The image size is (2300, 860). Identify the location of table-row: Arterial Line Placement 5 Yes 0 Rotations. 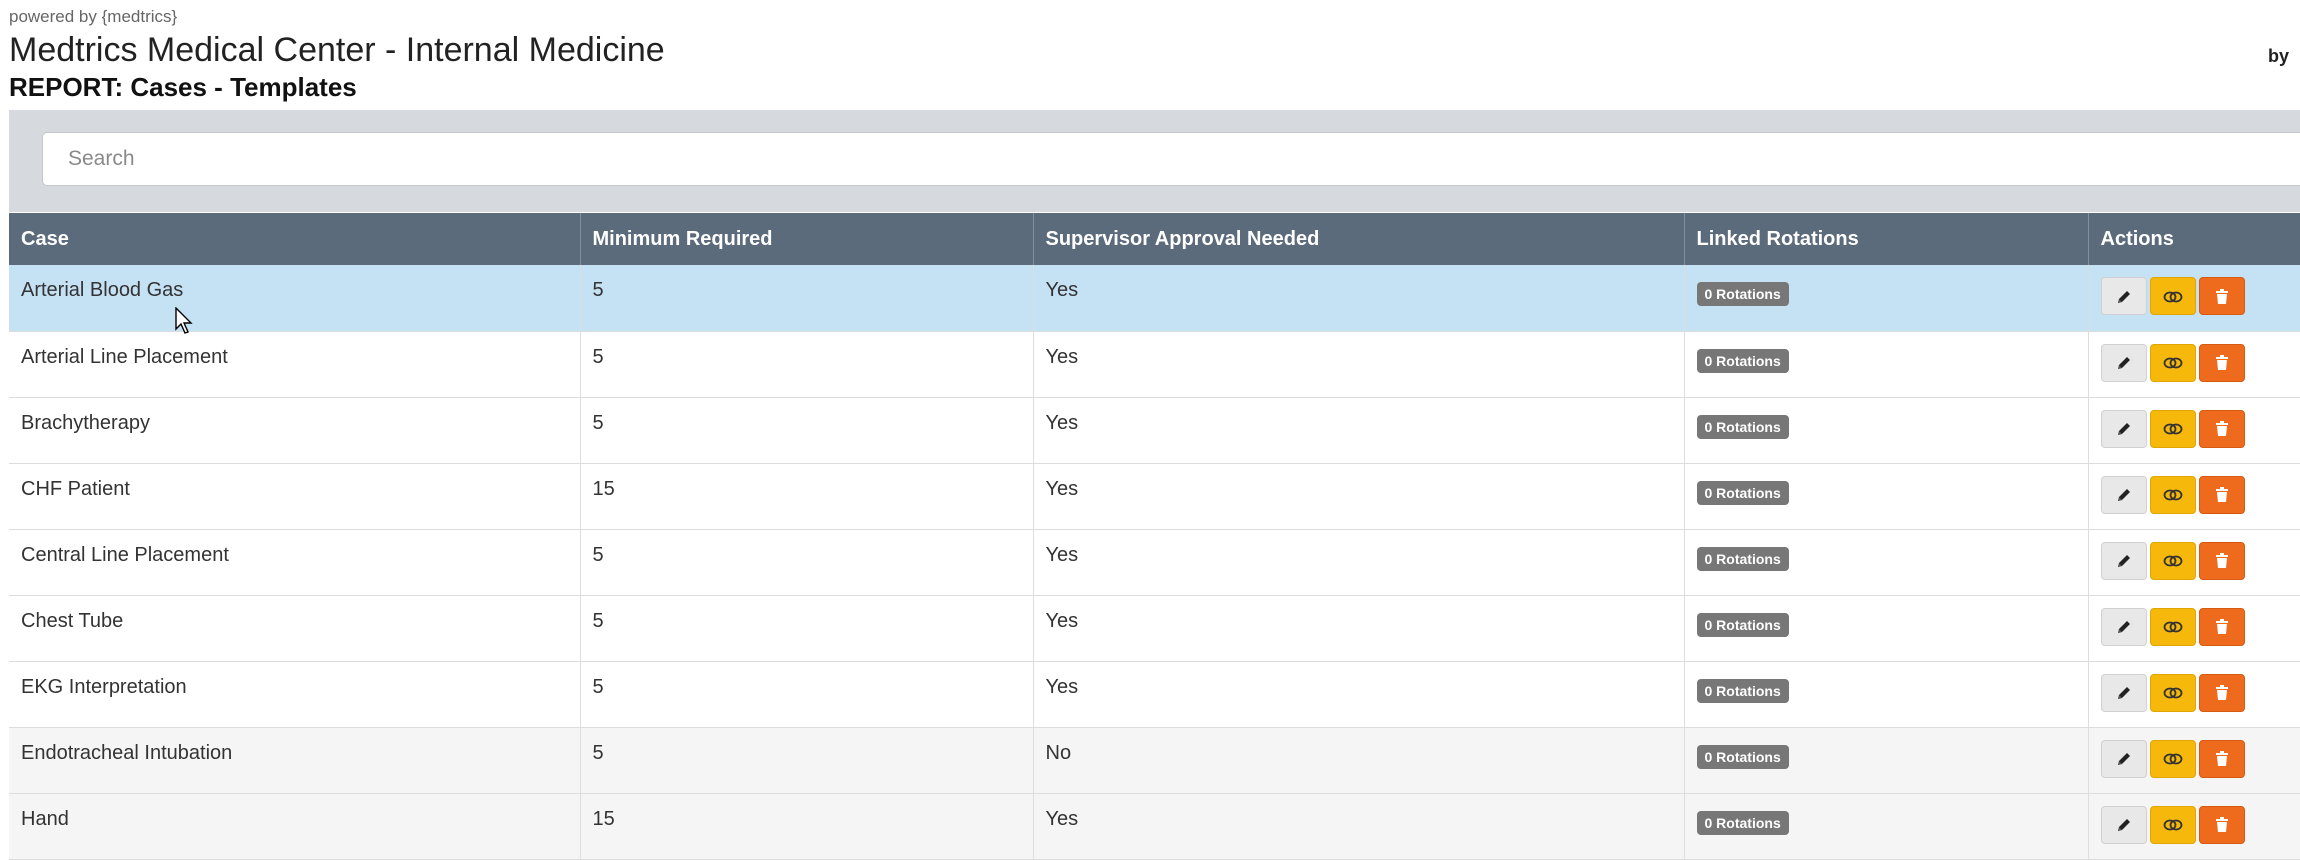
(1154, 364).